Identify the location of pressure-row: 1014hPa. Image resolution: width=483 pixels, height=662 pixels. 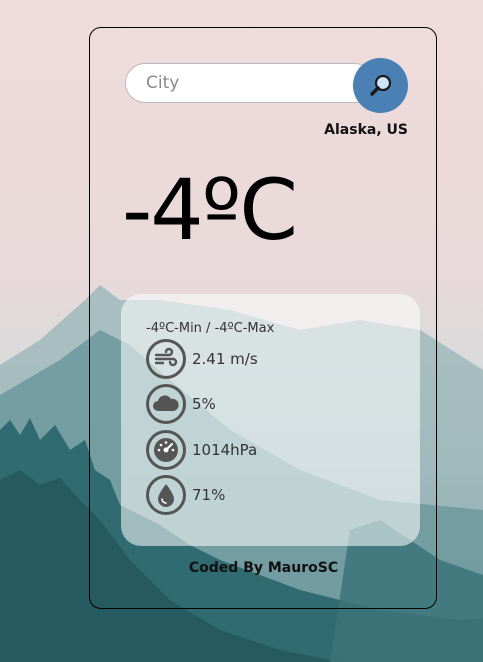
(202, 450).